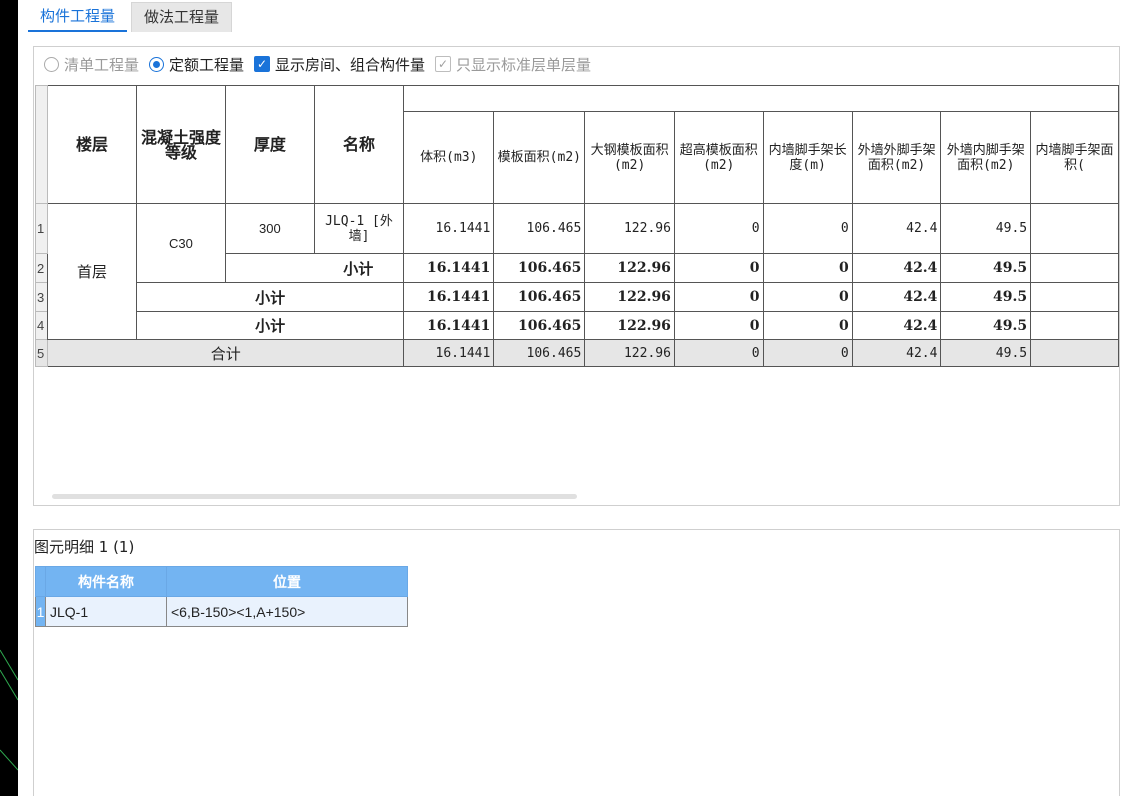 Image resolution: width=1126 pixels, height=796 pixels. What do you see at coordinates (196, 64) in the screenshot?
I see `radio-quota-quantity: 定额工程量` at bounding box center [196, 64].